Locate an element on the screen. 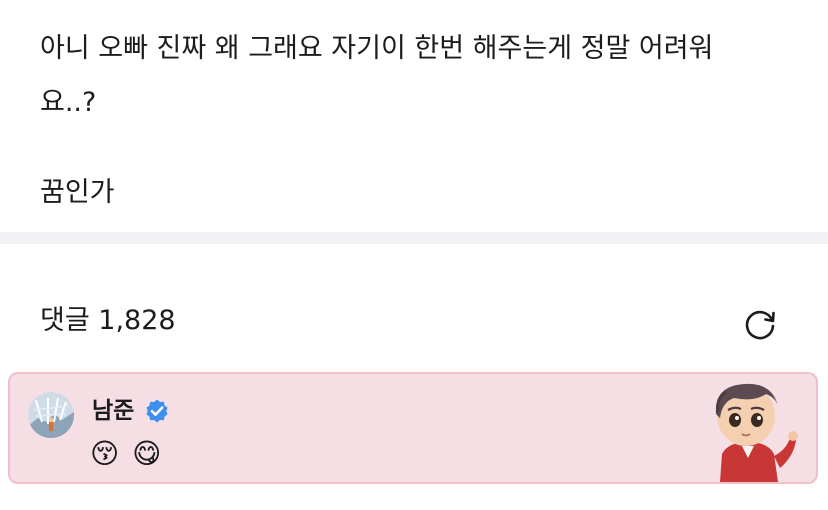  post-text-line-2: 요..? is located at coordinates (68, 102).